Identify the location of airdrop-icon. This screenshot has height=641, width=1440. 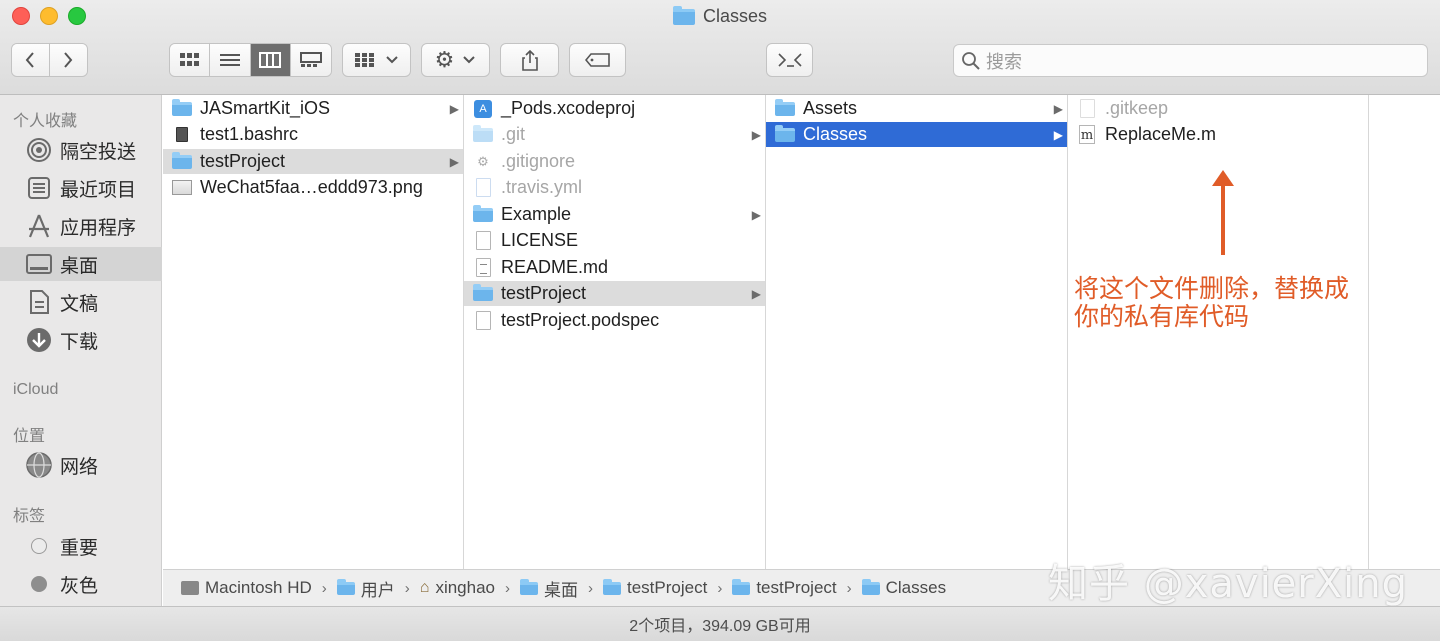
(39, 150).